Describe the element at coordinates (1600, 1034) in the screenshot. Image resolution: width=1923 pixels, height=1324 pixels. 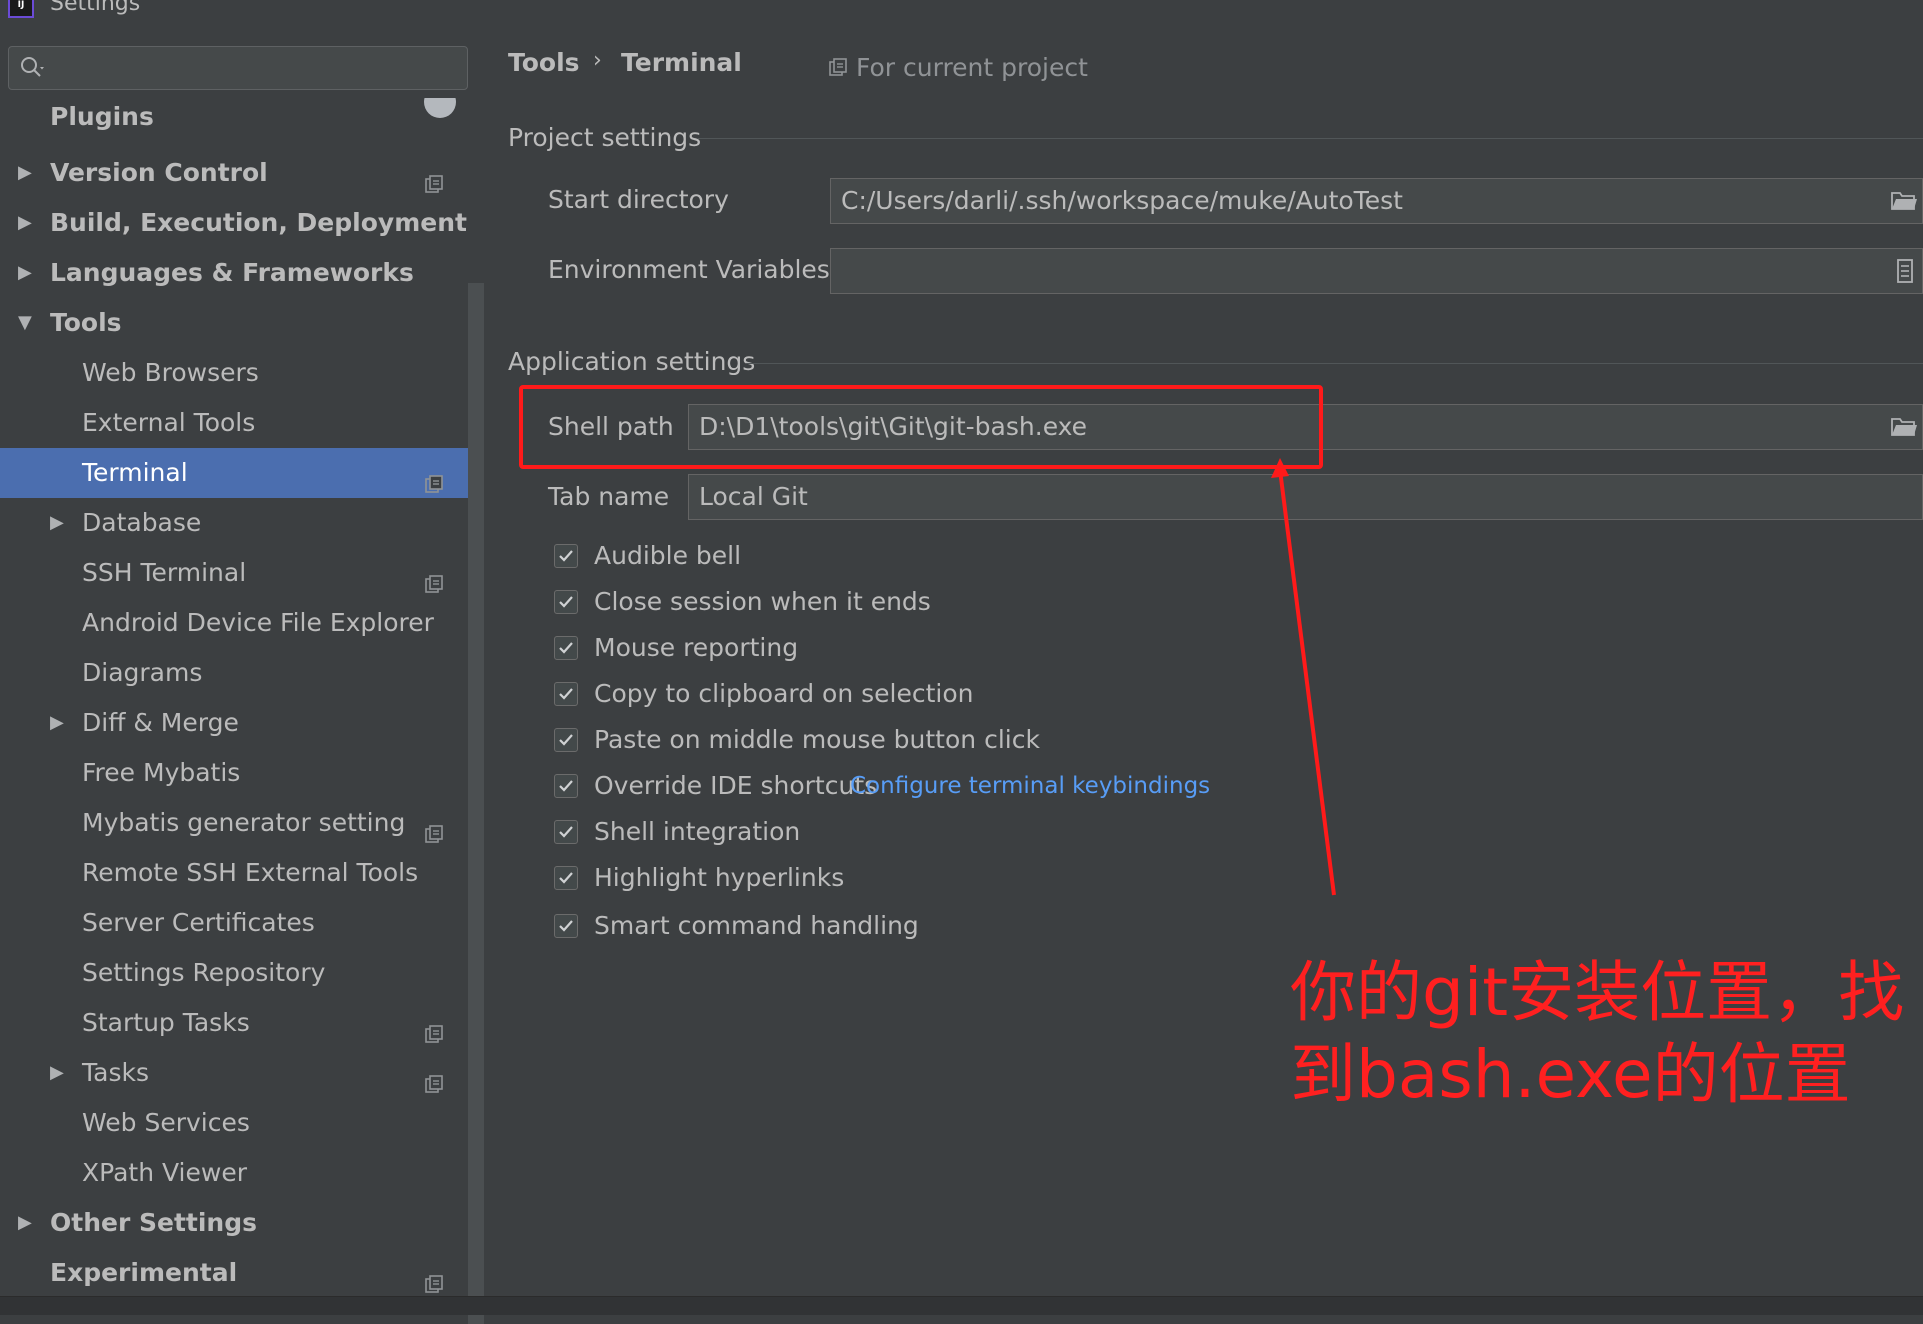
I see `annotation-text: 你的git安装位置，找 到bash.exe的位置` at that location.